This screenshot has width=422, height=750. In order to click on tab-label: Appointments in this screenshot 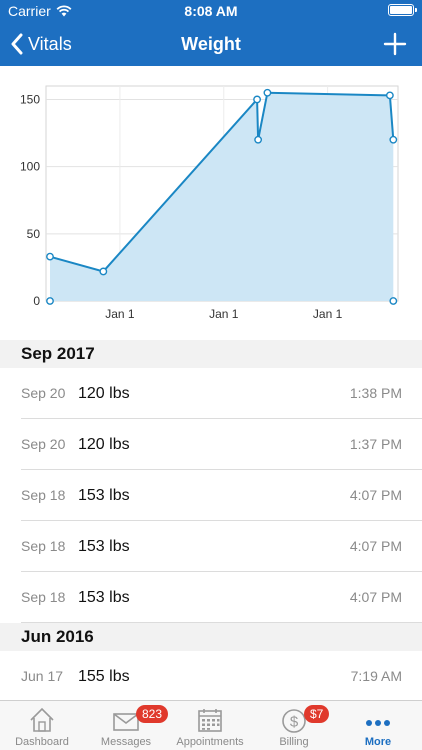, I will do `click(210, 742)`.